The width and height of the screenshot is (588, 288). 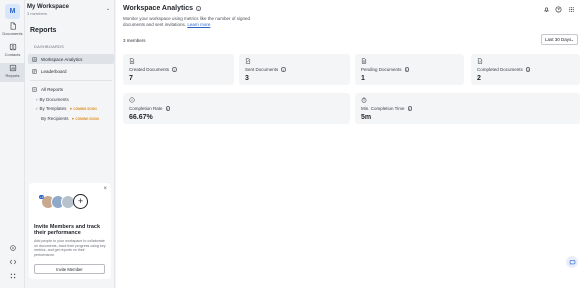 What do you see at coordinates (52, 89) in the screenshot?
I see `sidebar-item-label: All Reports` at bounding box center [52, 89].